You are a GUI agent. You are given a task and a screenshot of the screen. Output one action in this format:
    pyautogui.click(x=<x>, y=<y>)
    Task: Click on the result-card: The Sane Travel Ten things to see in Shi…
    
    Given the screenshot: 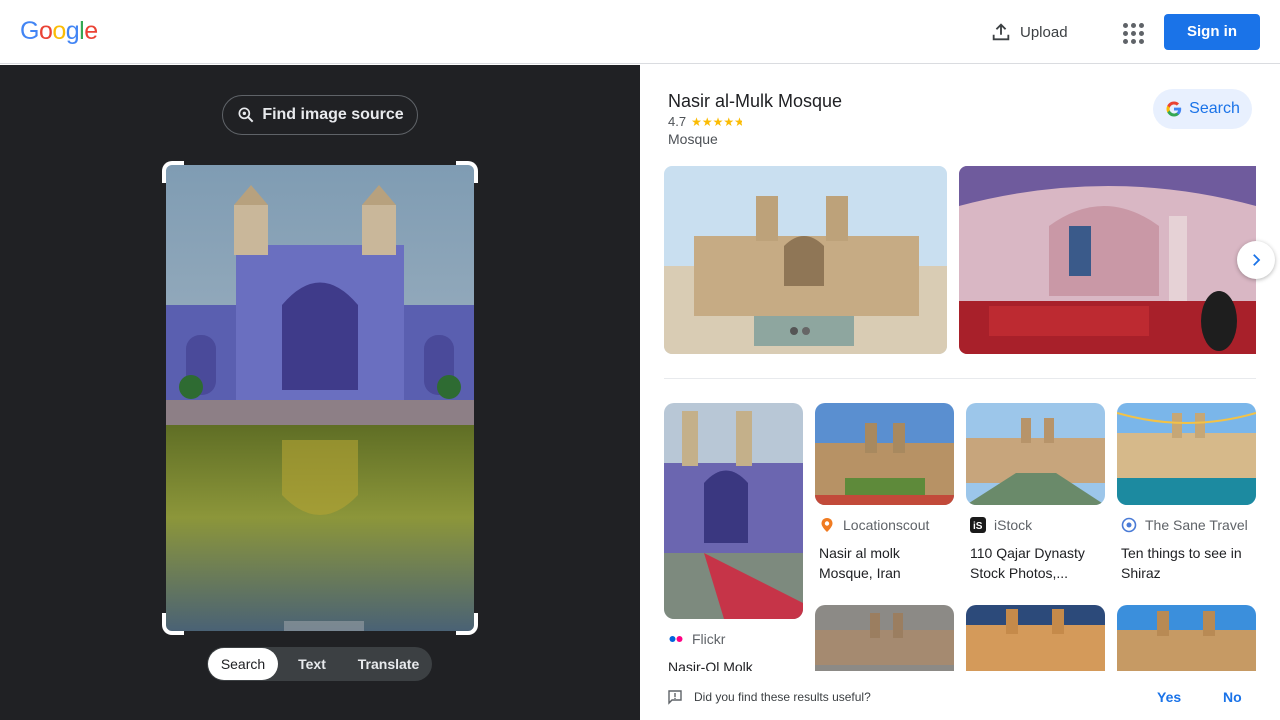 What is the action you would take?
    pyautogui.click(x=1187, y=493)
    